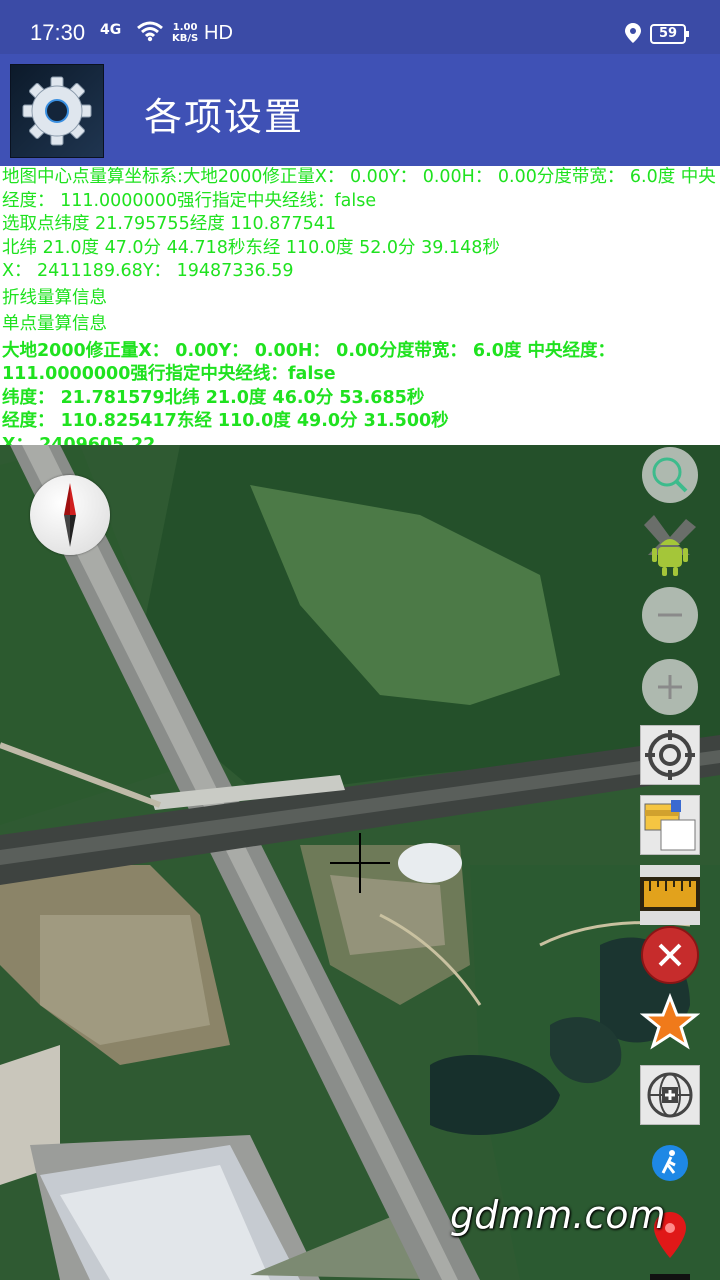 This screenshot has width=720, height=1280. I want to click on selected-point-xy: X： 2411189.68Y： 19487336.59, so click(148, 271).